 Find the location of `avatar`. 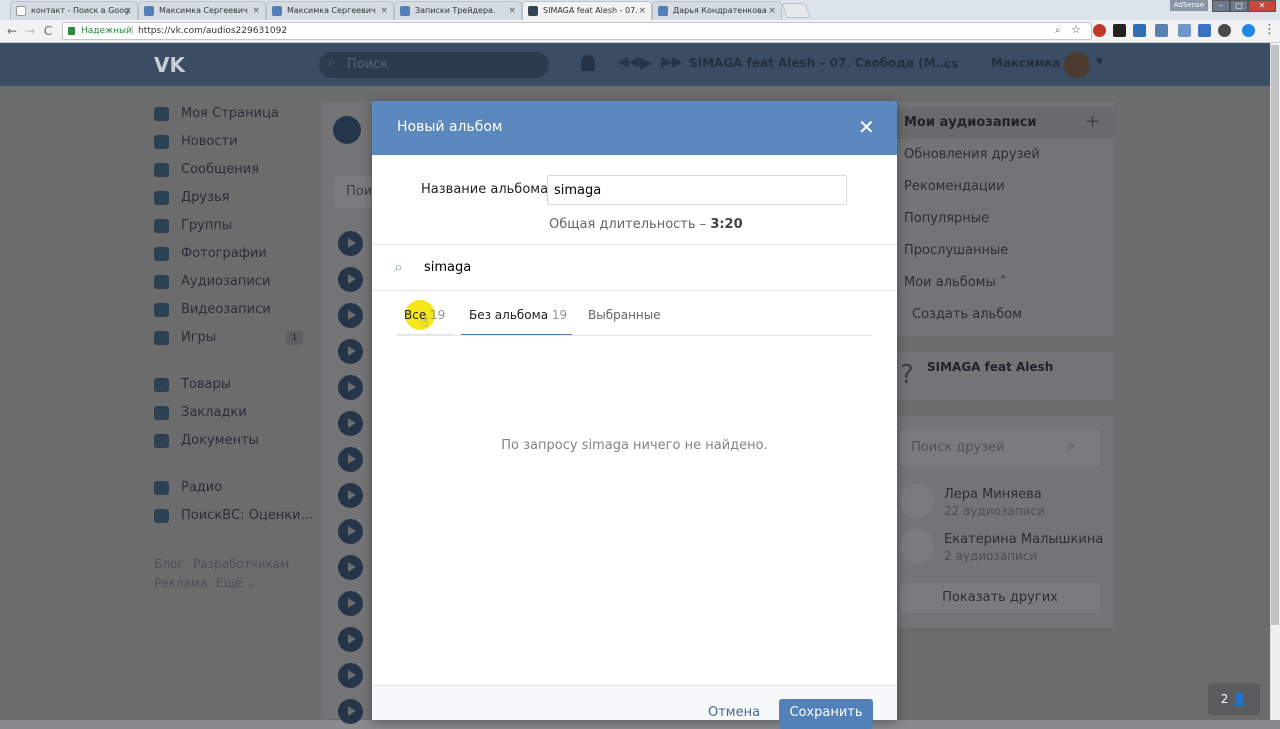

avatar is located at coordinates (1077, 65).